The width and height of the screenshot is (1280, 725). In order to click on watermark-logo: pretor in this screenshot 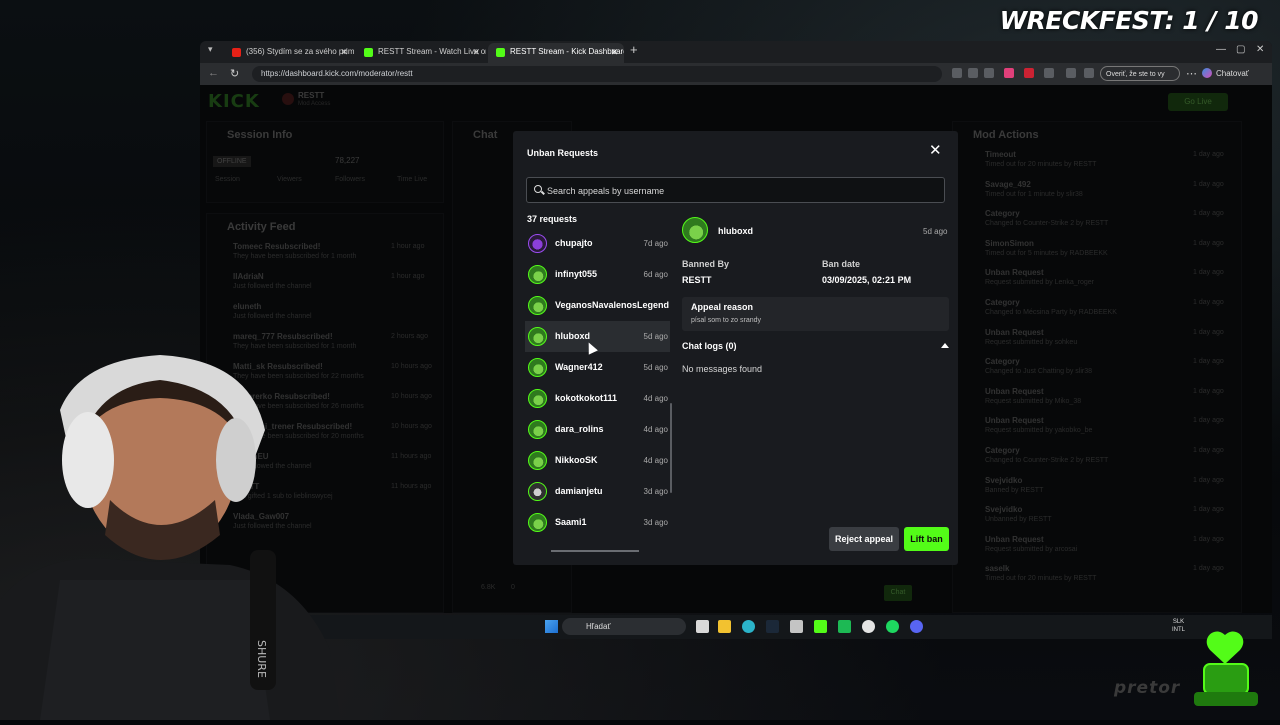, I will do `click(1147, 688)`.